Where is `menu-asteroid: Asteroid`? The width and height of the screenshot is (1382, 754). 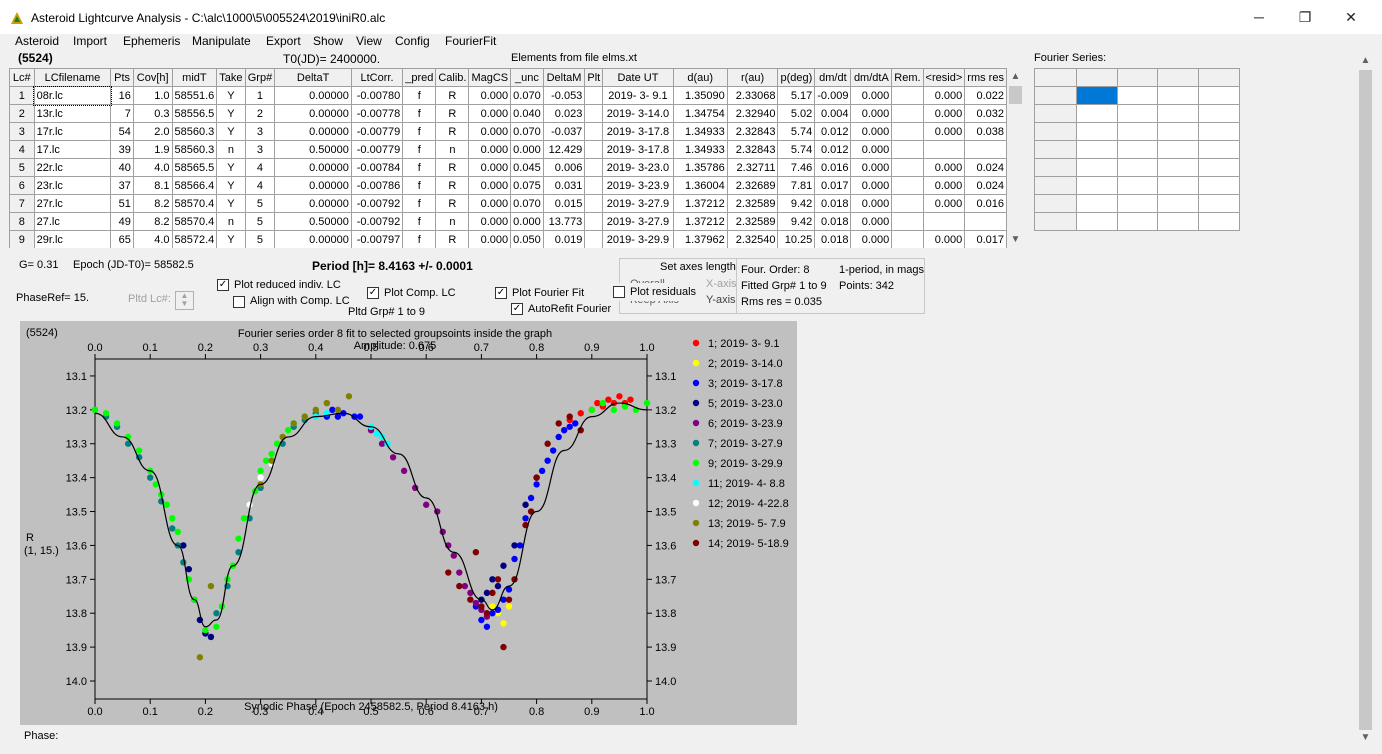
menu-asteroid: Asteroid is located at coordinates (37, 41).